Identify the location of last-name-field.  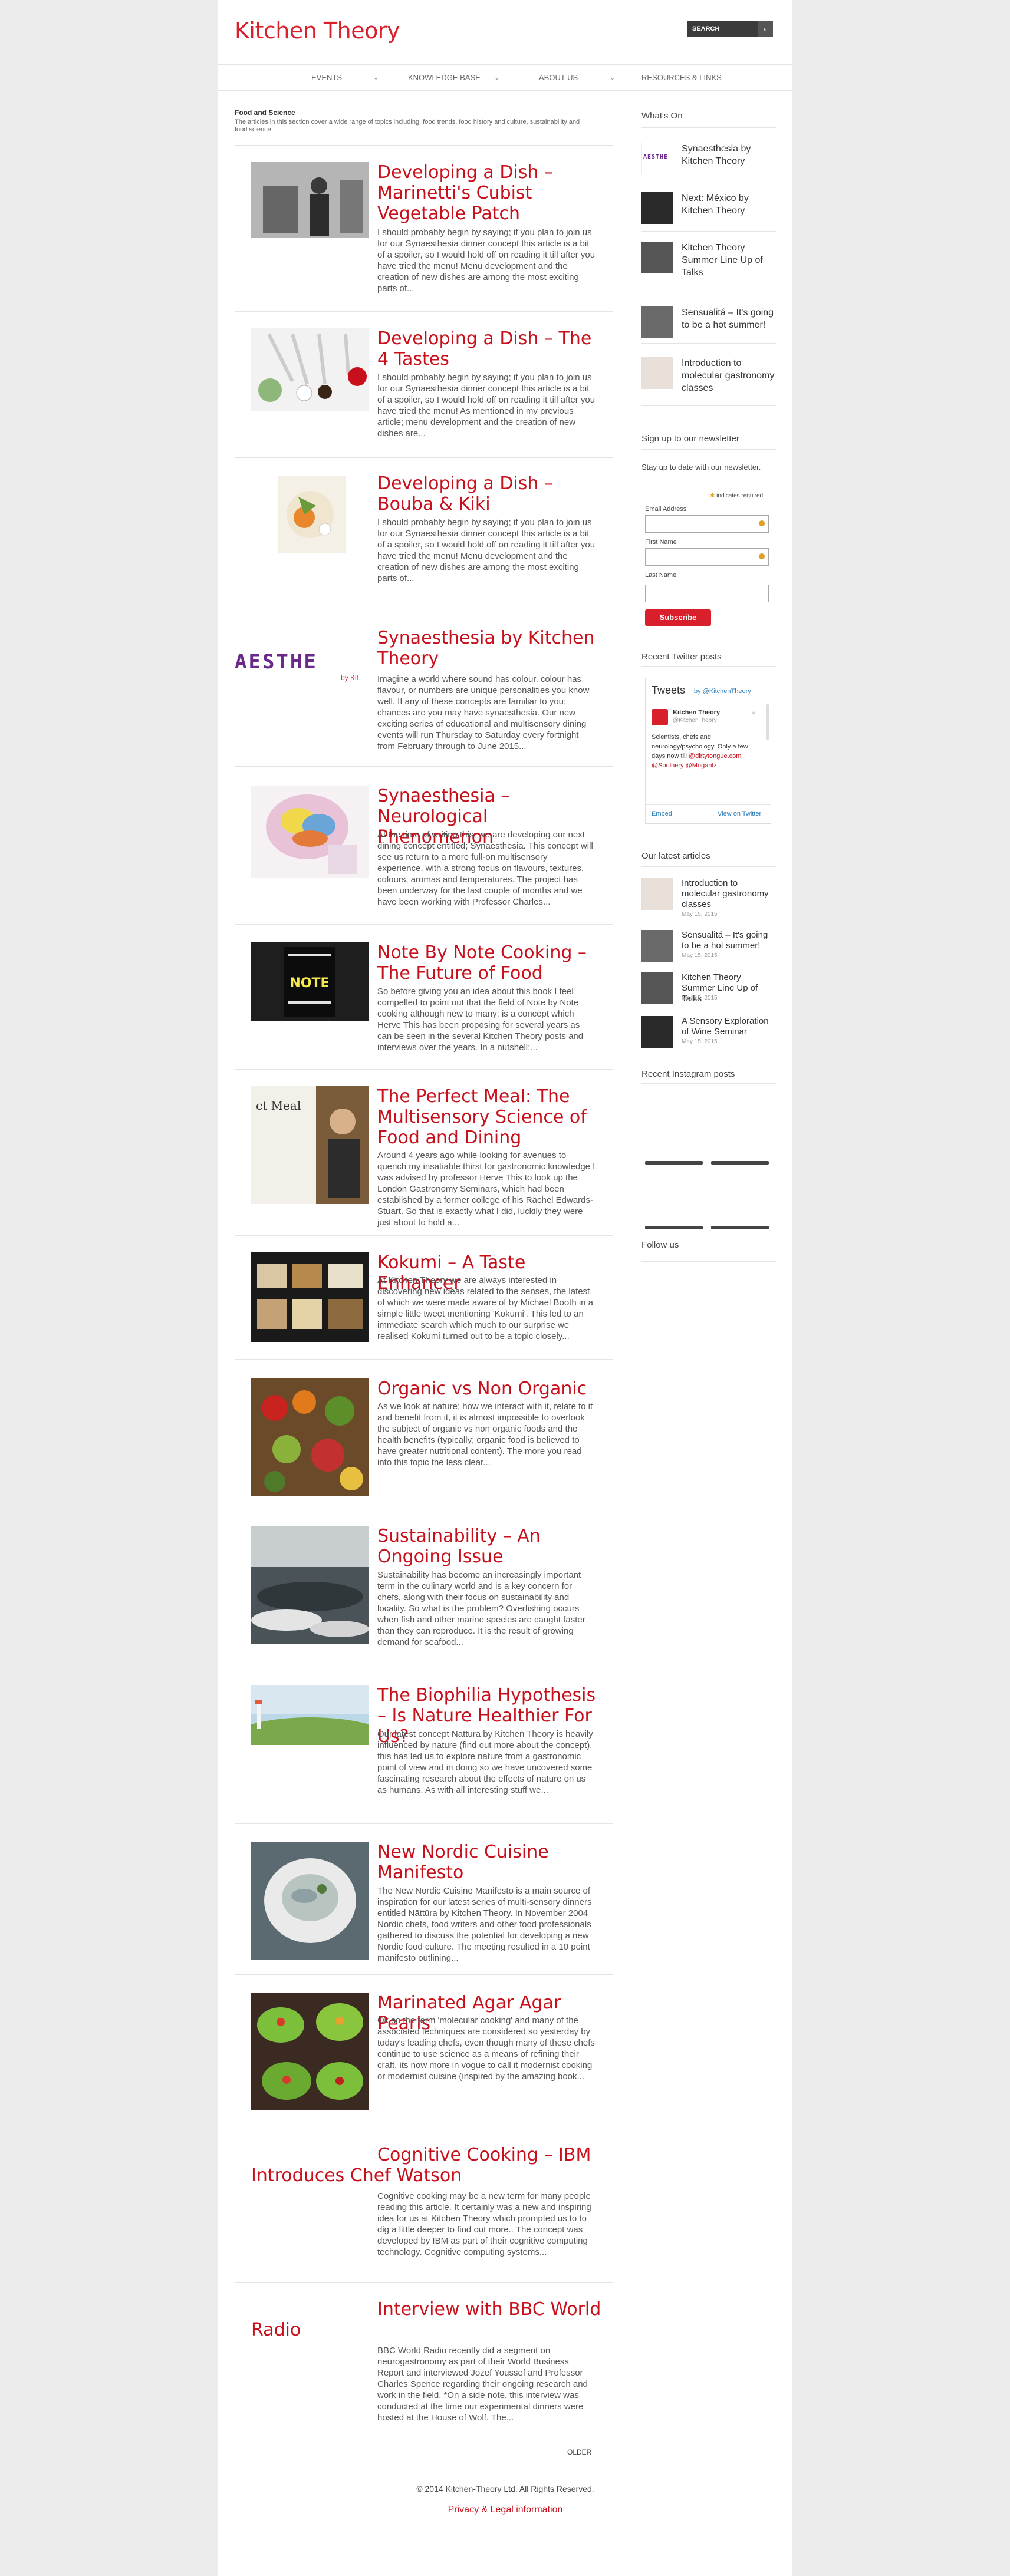
(707, 594).